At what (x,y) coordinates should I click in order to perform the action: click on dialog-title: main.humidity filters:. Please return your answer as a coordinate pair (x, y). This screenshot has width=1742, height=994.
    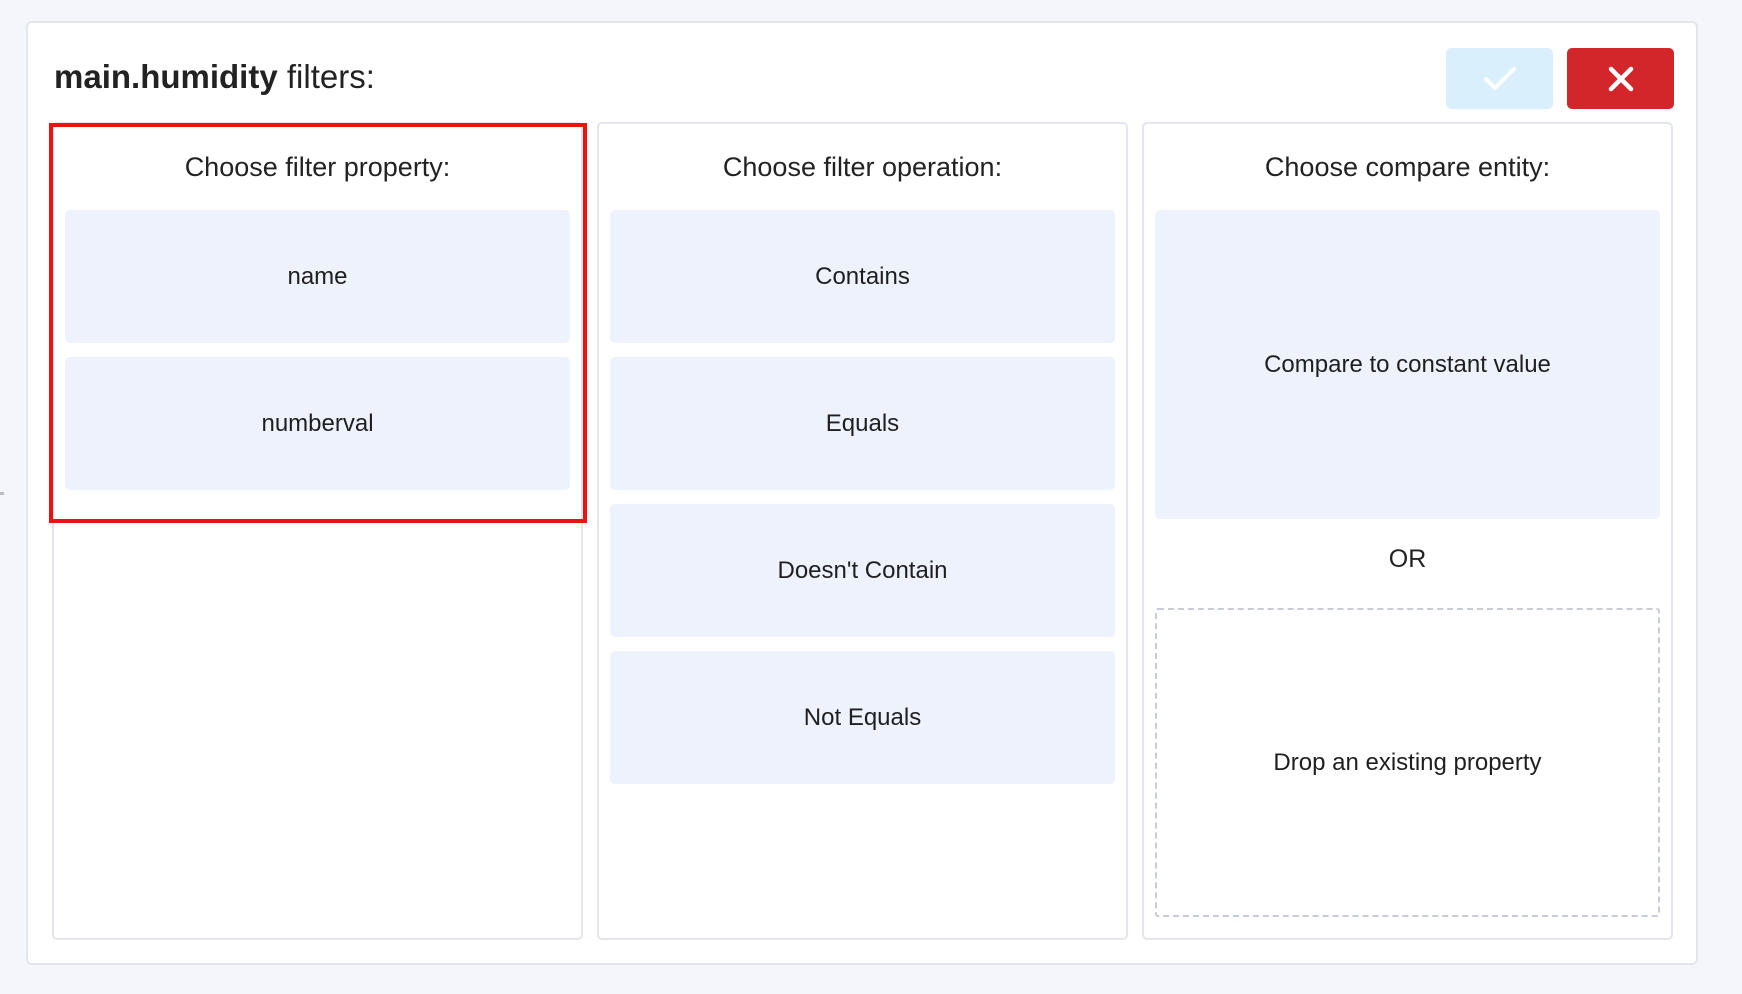
    Looking at the image, I should click on (214, 77).